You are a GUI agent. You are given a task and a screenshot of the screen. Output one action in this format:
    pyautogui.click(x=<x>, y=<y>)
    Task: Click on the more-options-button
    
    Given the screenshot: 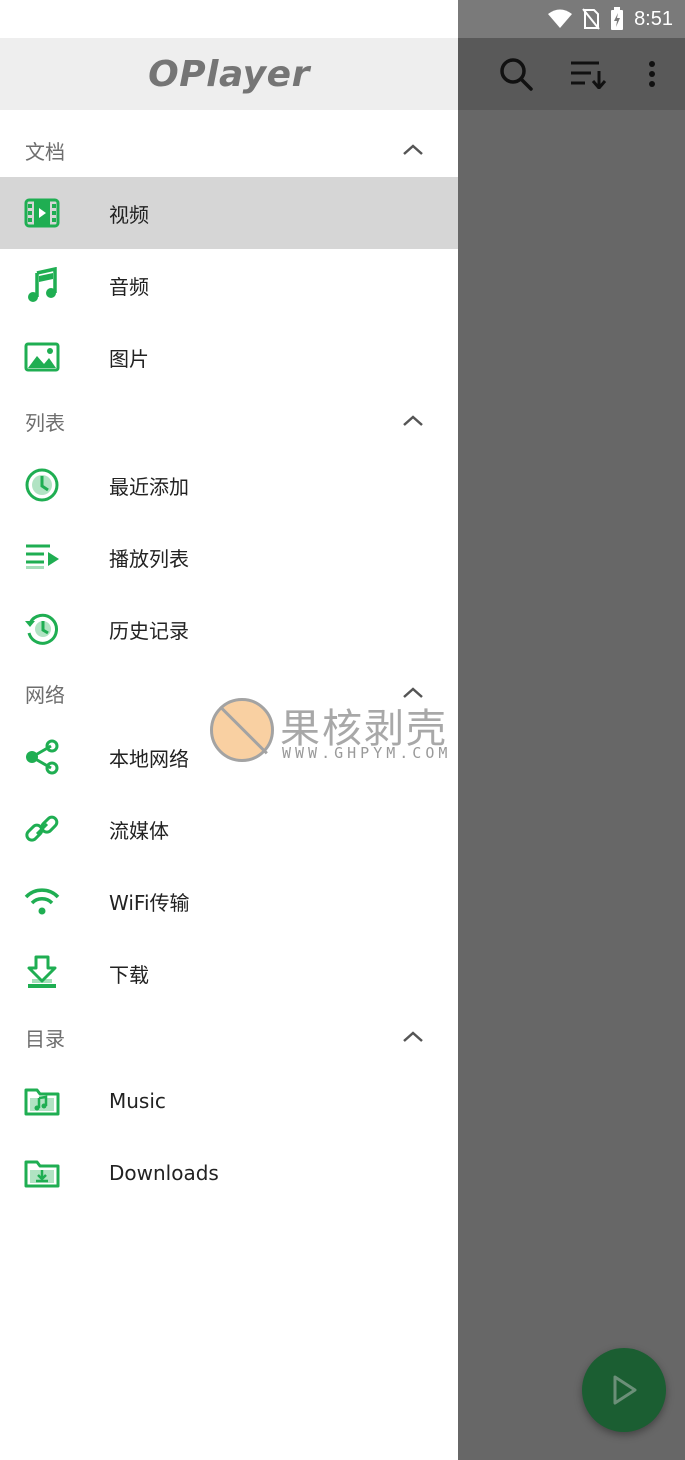 What is the action you would take?
    pyautogui.click(x=652, y=74)
    